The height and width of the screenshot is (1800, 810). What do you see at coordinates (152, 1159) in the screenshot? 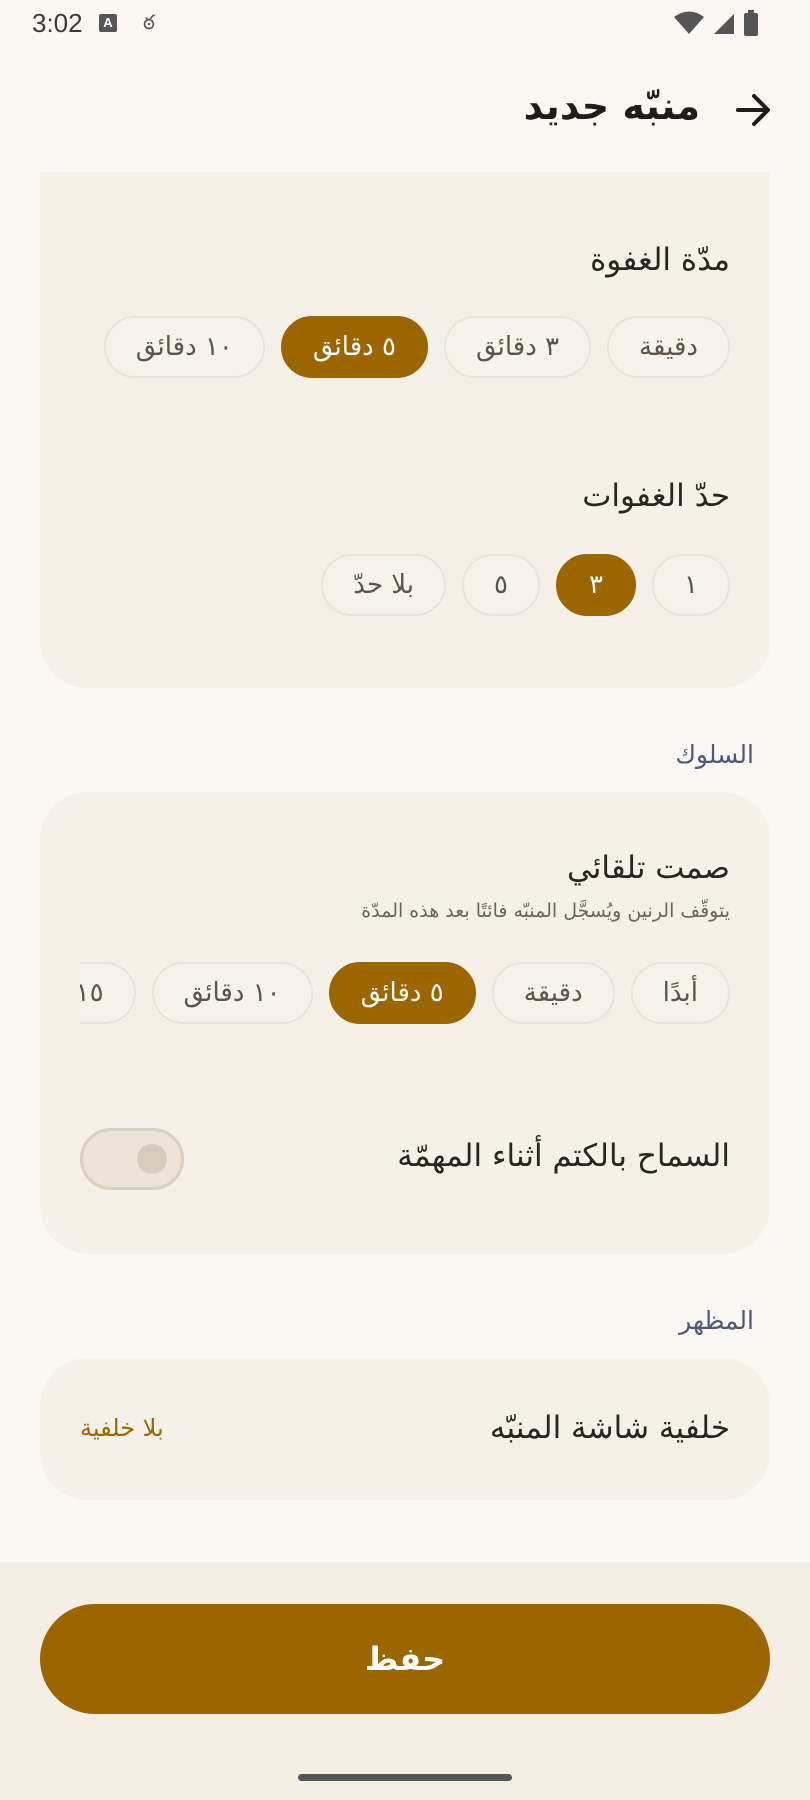
I see `toggle-knob` at bounding box center [152, 1159].